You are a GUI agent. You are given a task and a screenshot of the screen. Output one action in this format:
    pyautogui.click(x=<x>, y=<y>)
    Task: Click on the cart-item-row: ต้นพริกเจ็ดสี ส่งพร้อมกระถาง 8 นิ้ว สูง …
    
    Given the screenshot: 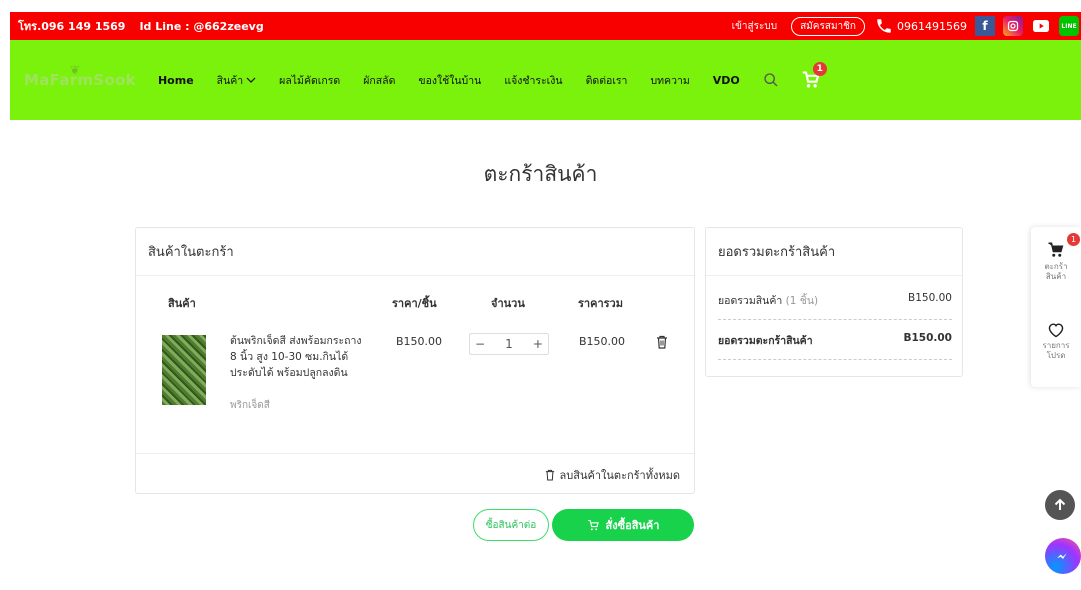 What is the action you would take?
    pyautogui.click(x=415, y=378)
    